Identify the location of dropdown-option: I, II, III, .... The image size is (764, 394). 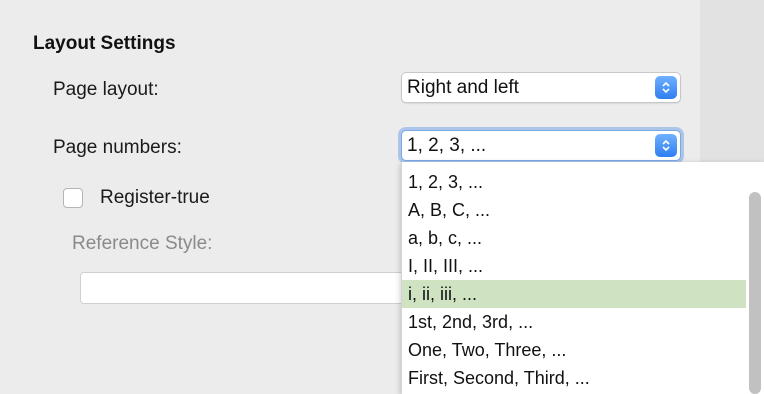
(574, 266).